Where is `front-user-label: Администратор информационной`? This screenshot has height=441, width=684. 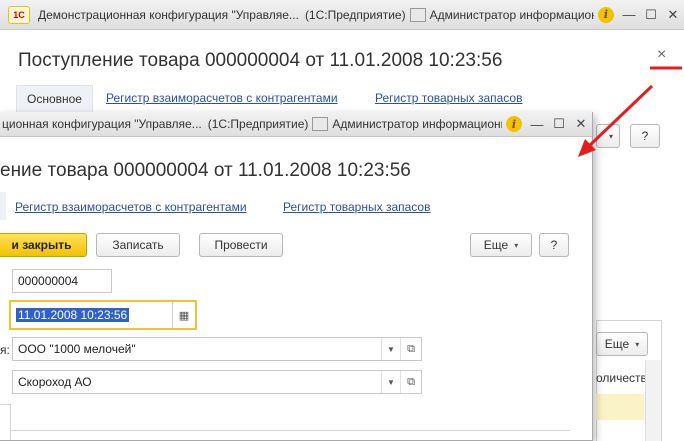
front-user-label: Администратор информационной is located at coordinates (426, 124).